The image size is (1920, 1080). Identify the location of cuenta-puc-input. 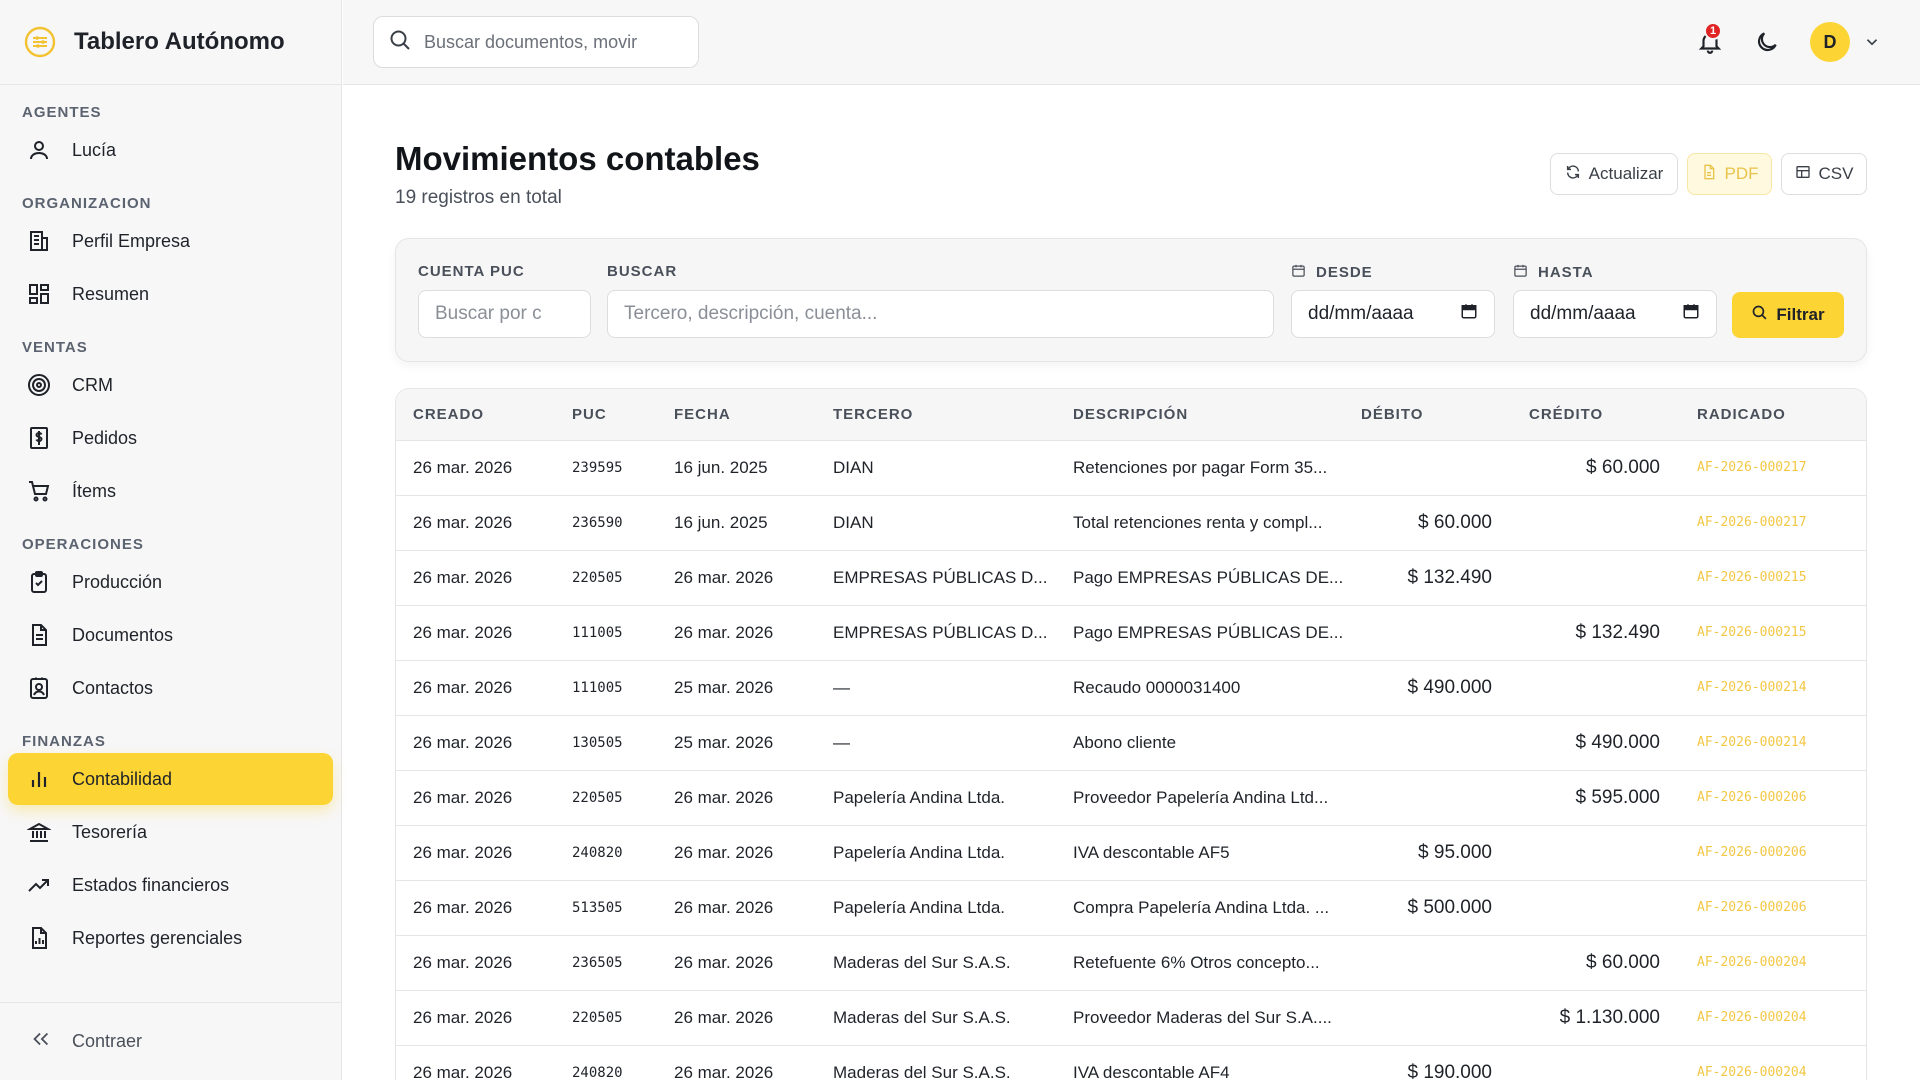
(504, 314).